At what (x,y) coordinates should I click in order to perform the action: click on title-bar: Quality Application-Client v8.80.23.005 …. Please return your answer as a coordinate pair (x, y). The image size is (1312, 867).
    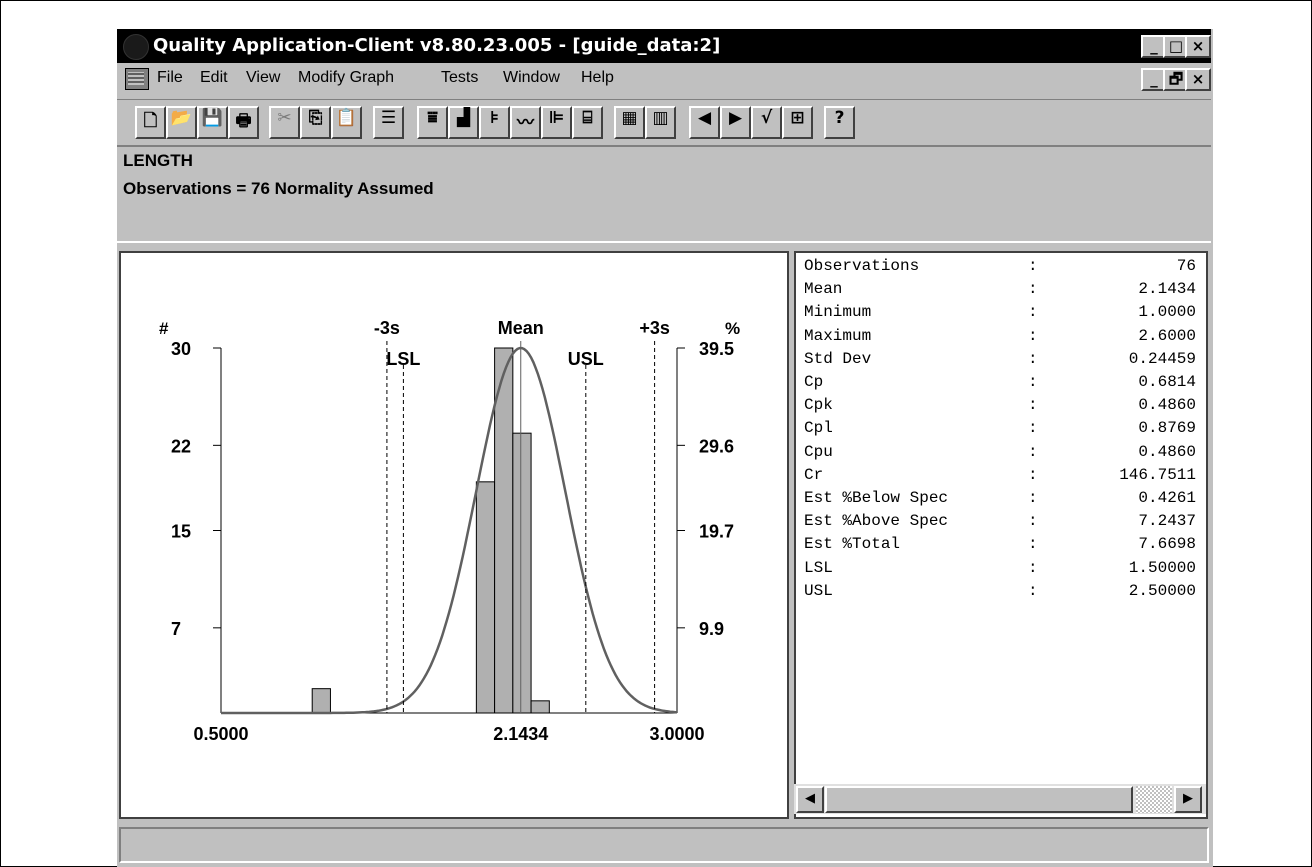
    Looking at the image, I should click on (664, 46).